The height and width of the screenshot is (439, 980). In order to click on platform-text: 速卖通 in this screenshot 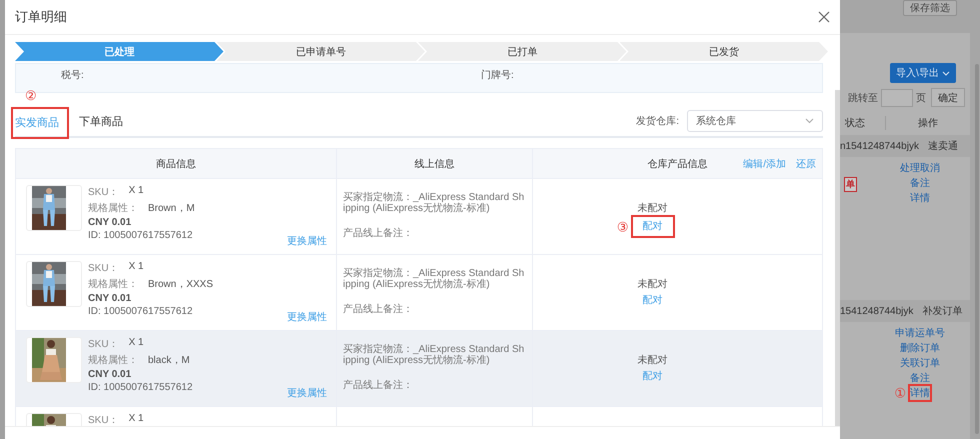, I will do `click(943, 146)`.